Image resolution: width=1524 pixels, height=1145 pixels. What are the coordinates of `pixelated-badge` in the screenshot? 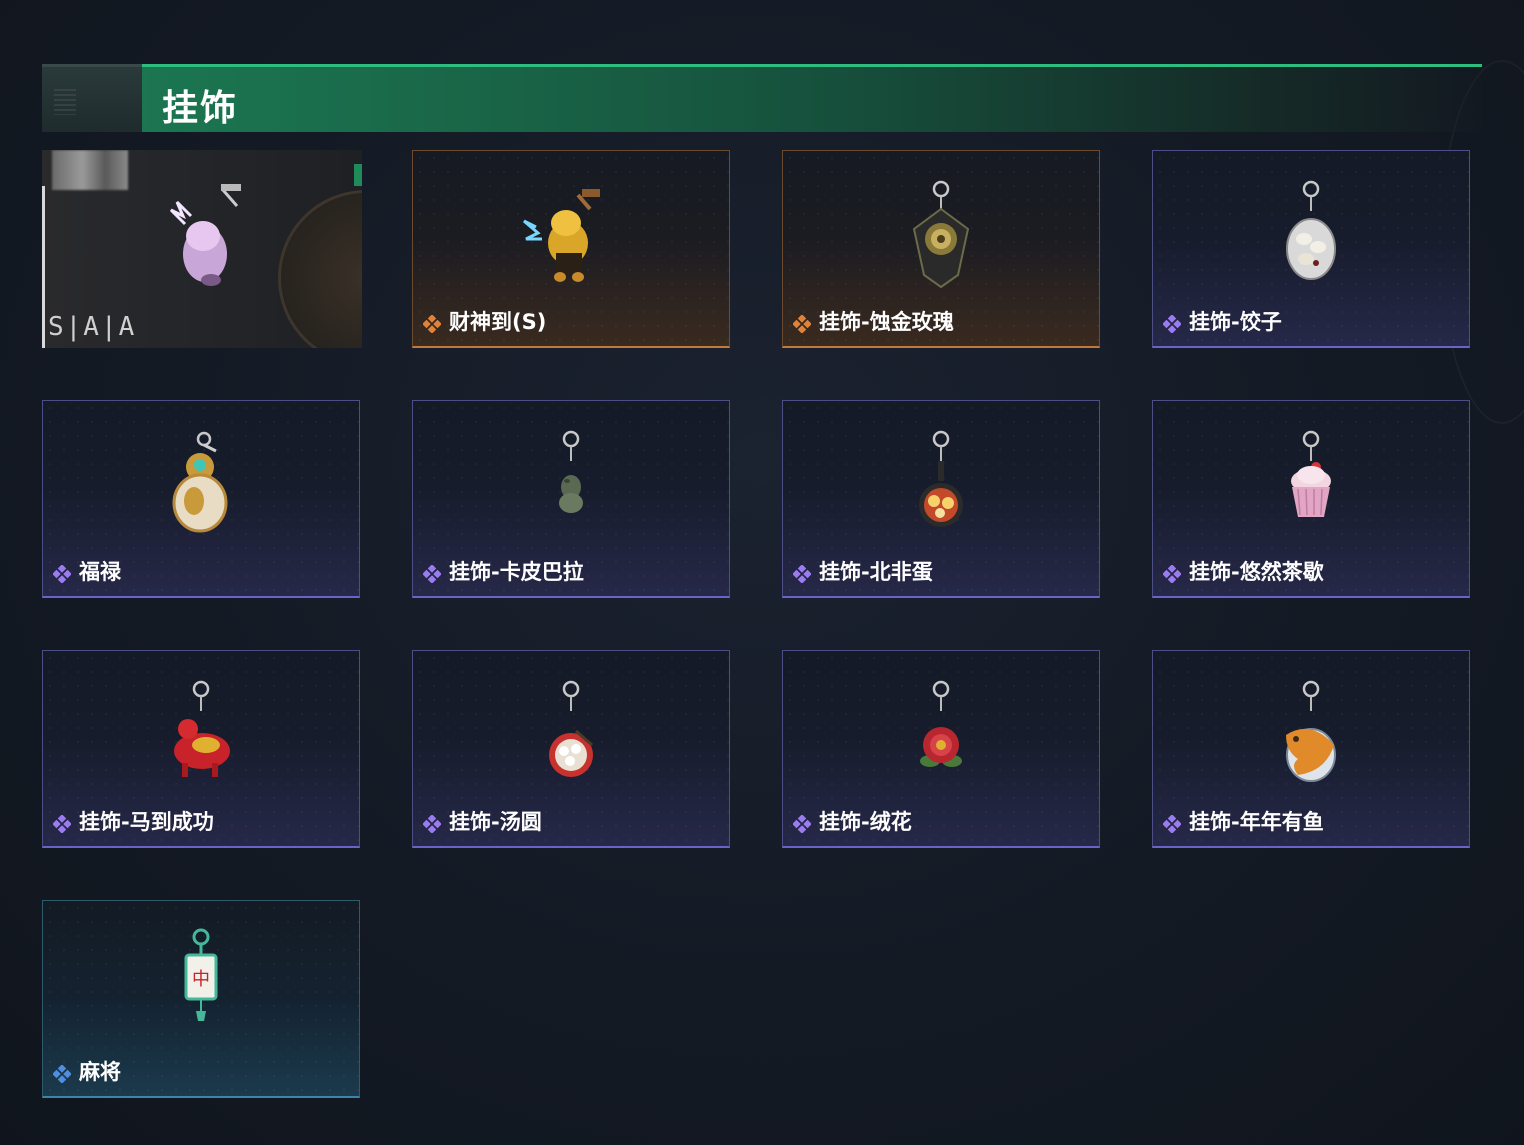 It's located at (90, 170).